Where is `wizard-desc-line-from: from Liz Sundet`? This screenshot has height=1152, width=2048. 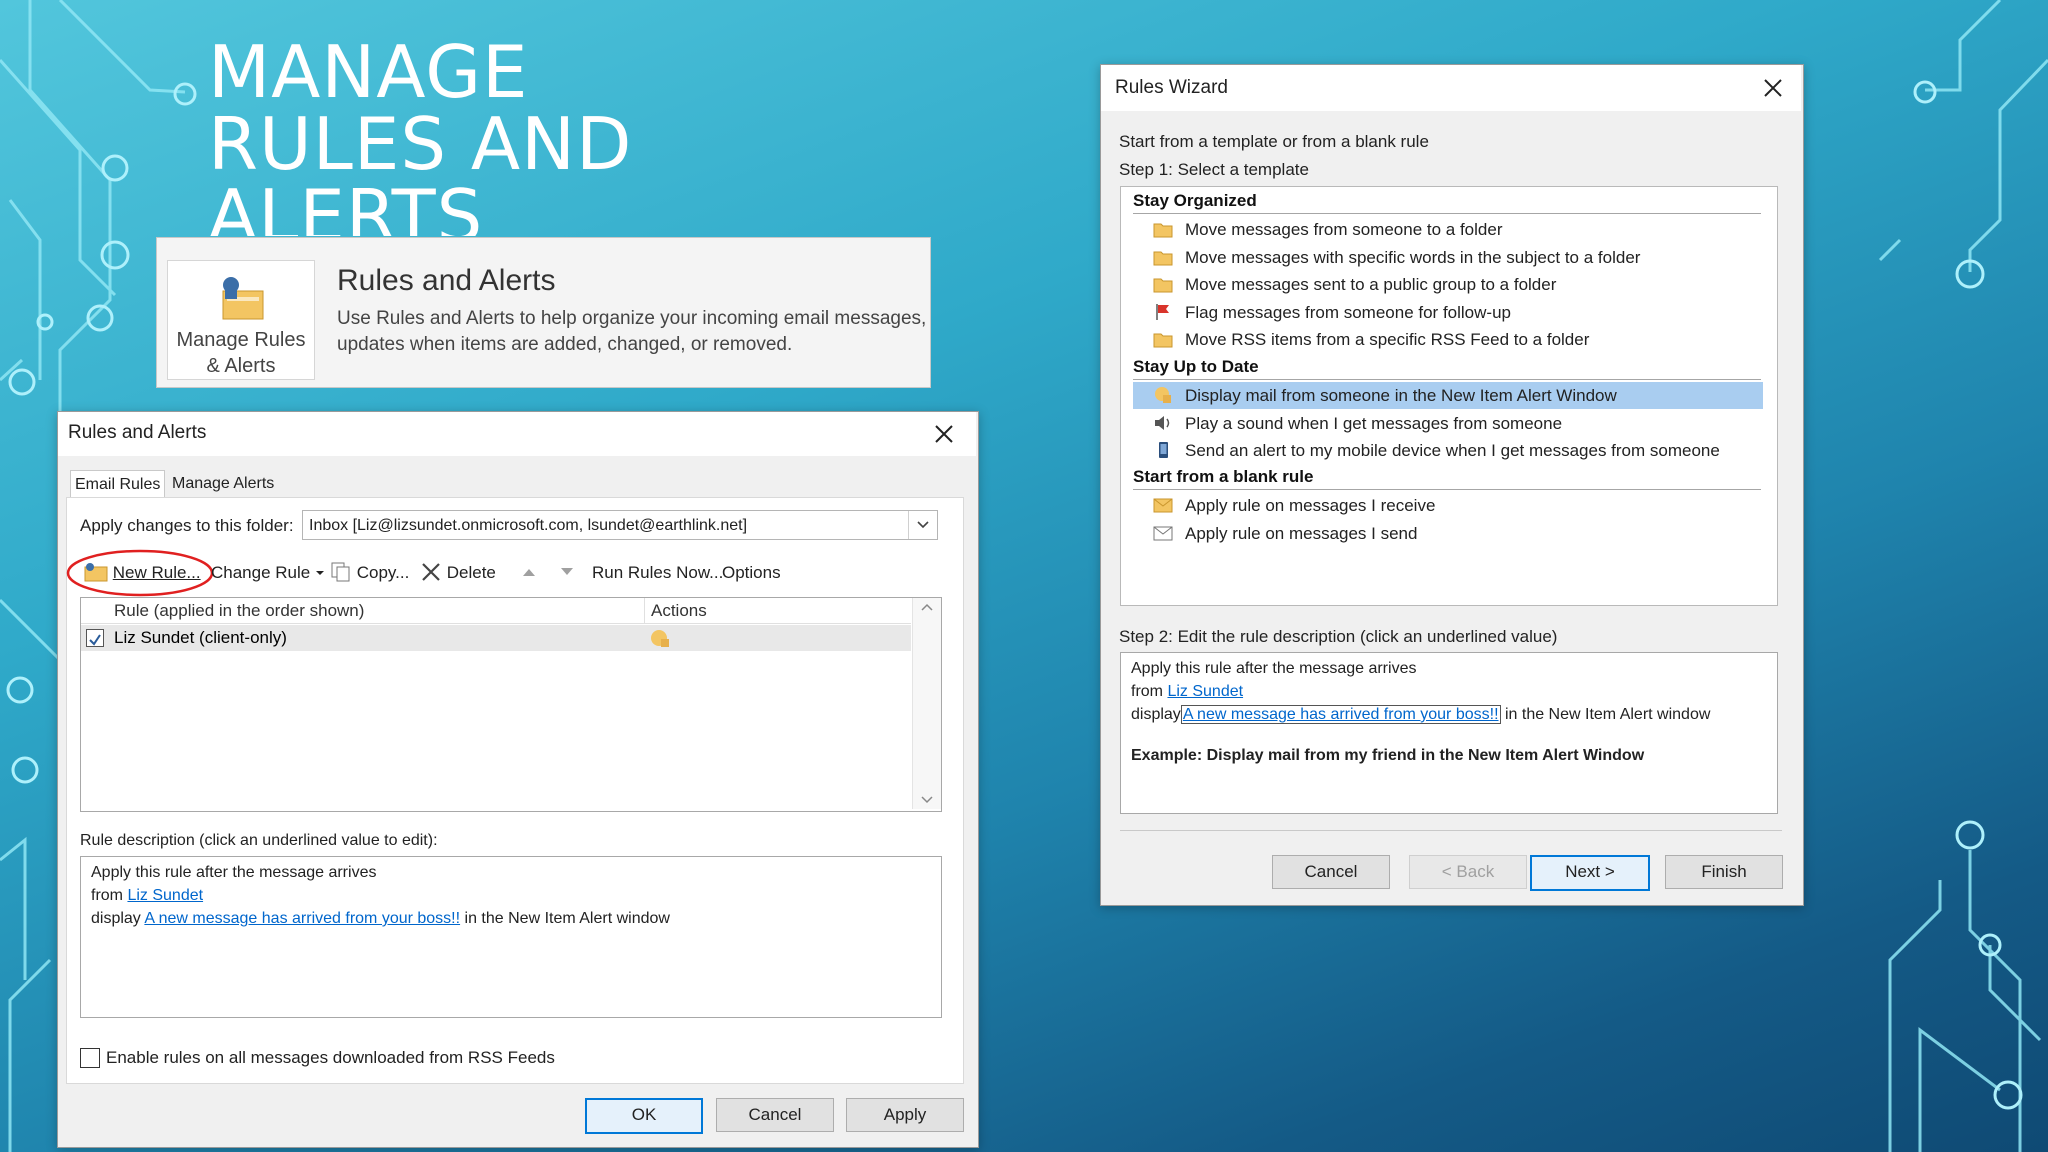 wizard-desc-line-from: from Liz Sundet is located at coordinates (1187, 691).